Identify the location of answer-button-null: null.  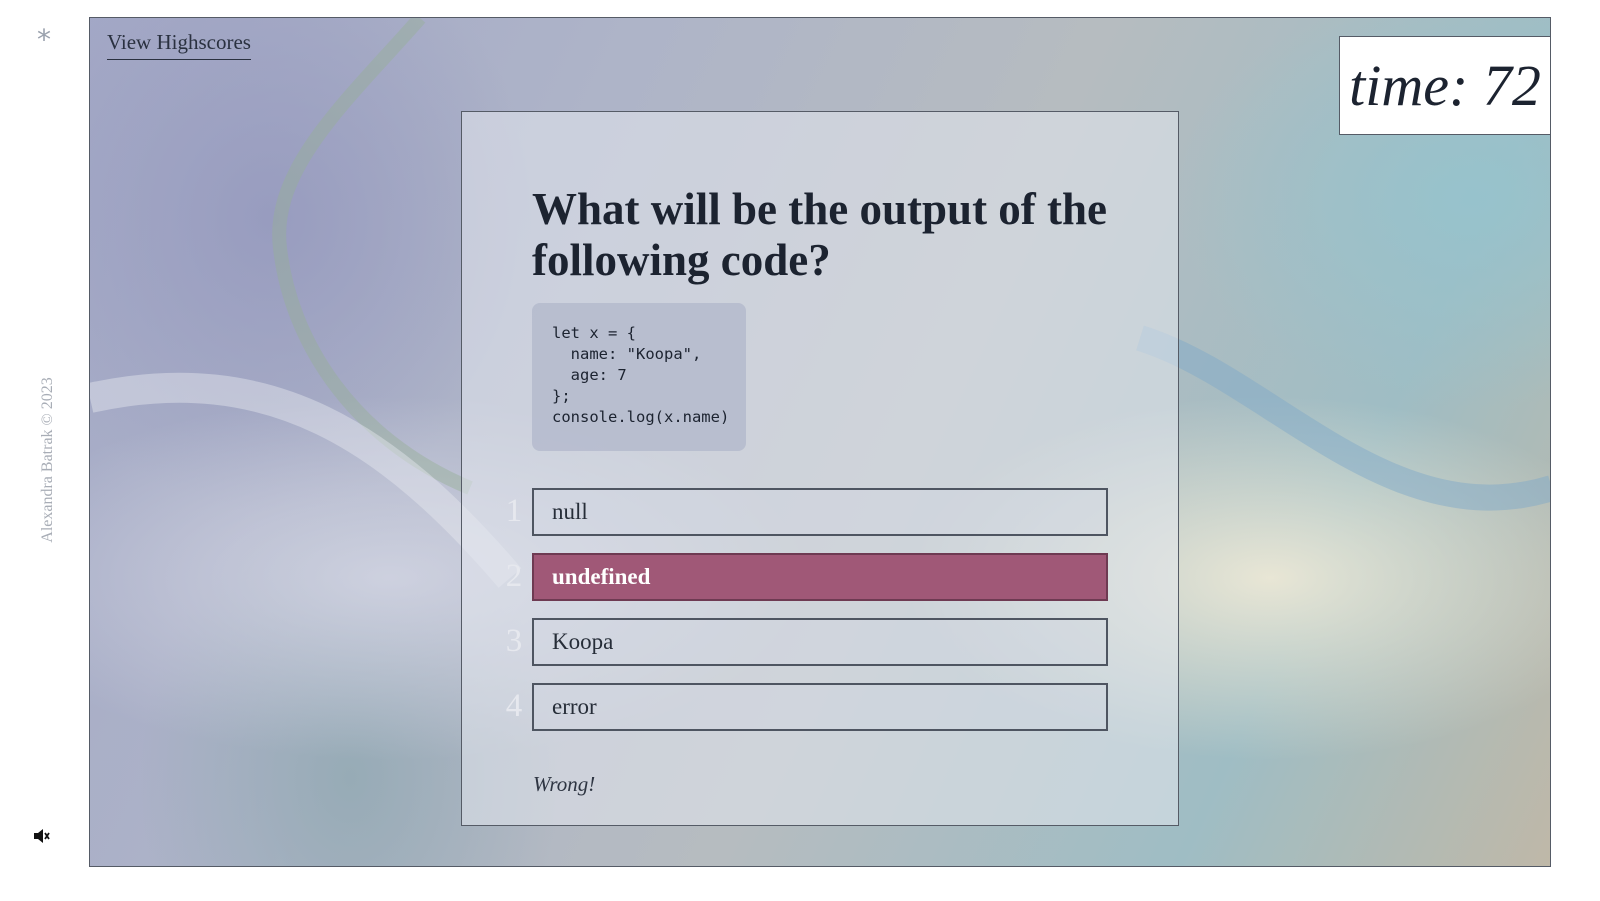
(820, 512).